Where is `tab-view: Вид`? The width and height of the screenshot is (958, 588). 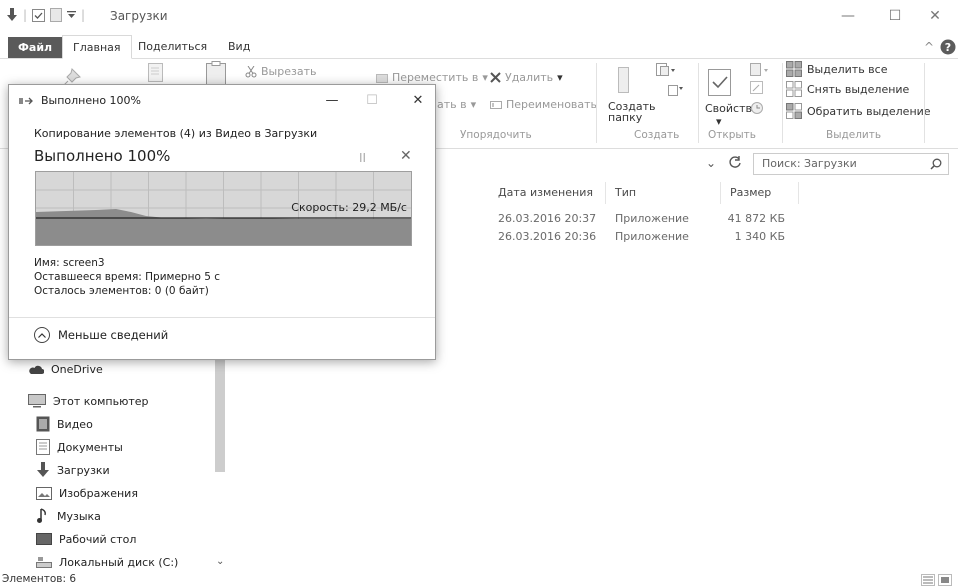
tab-view: Вид is located at coordinates (239, 47).